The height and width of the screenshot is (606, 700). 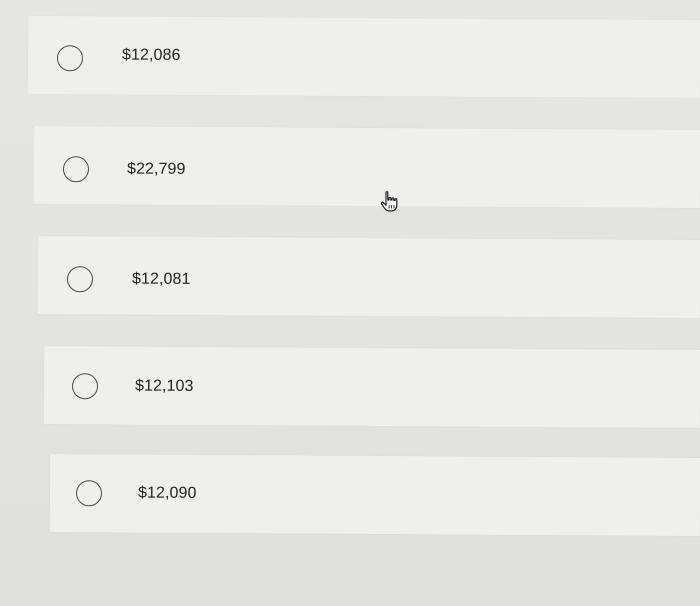 What do you see at coordinates (371, 387) in the screenshot?
I see `answer-option-4: $12,103` at bounding box center [371, 387].